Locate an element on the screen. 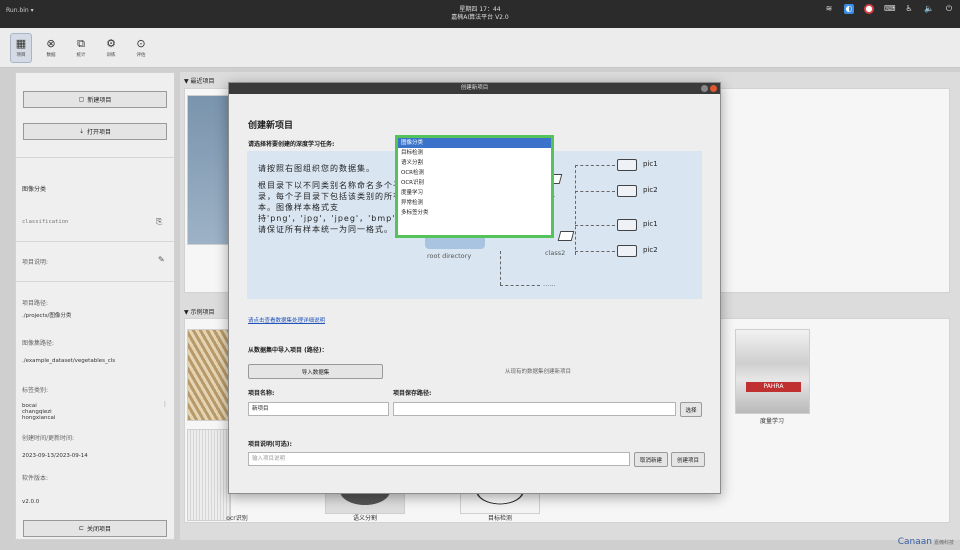 The width and height of the screenshot is (960, 550). dialog-heading: 创建新项目 is located at coordinates (271, 126).